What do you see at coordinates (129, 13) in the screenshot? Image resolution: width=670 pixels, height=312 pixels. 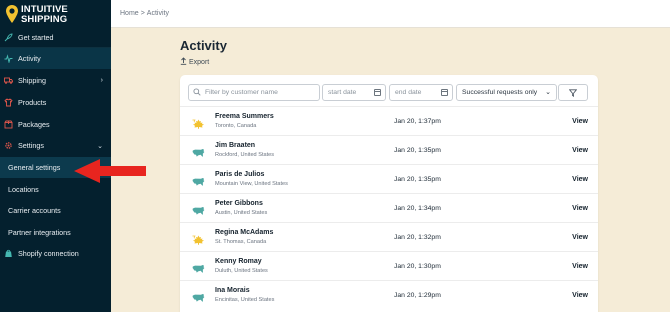 I see `breadcrumb-home: Home` at bounding box center [129, 13].